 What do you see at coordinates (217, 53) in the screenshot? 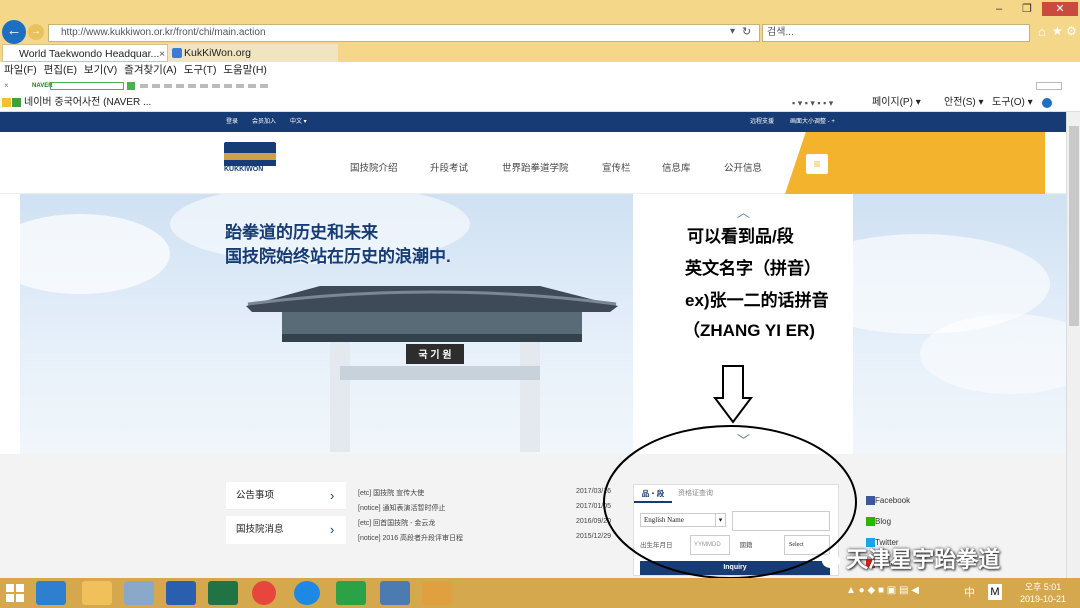
I see `tab-label: KukKiWon.org` at bounding box center [217, 53].